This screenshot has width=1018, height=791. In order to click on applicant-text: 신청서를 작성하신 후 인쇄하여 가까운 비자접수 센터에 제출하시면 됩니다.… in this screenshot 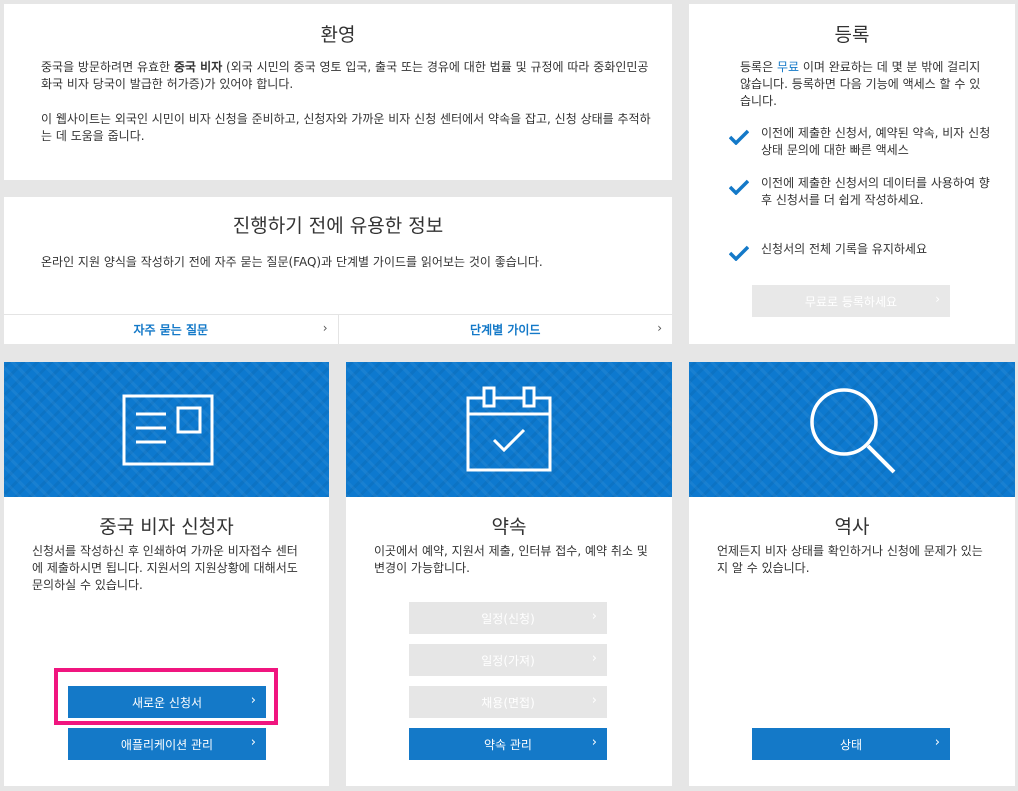, I will do `click(165, 568)`.